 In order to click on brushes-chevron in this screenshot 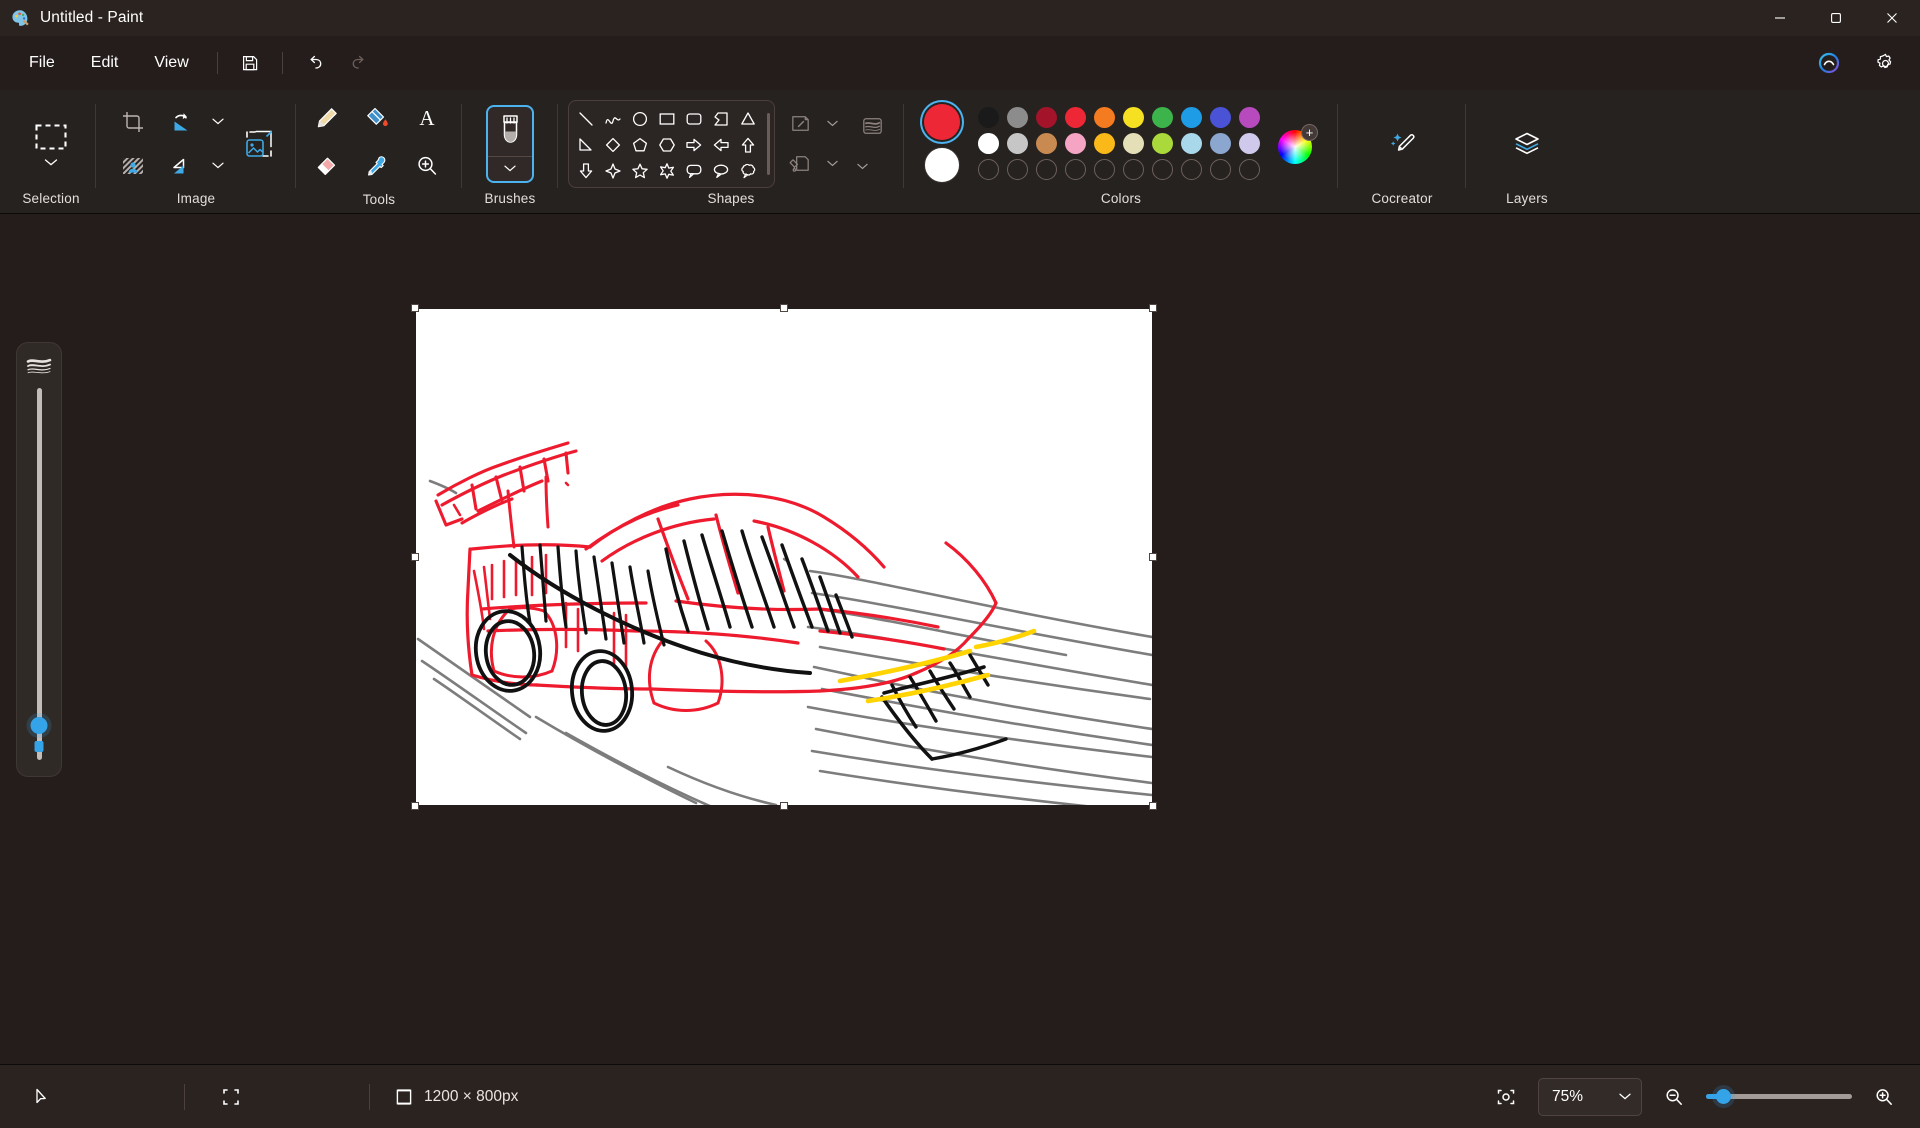, I will do `click(510, 169)`.